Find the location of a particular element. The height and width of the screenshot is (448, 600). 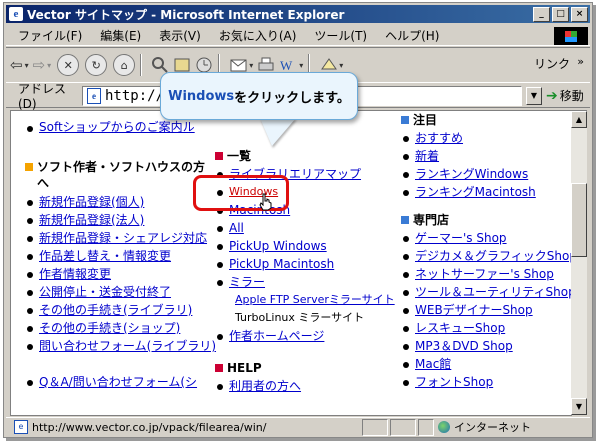

list-item: フォントShop is located at coordinates (485, 382).